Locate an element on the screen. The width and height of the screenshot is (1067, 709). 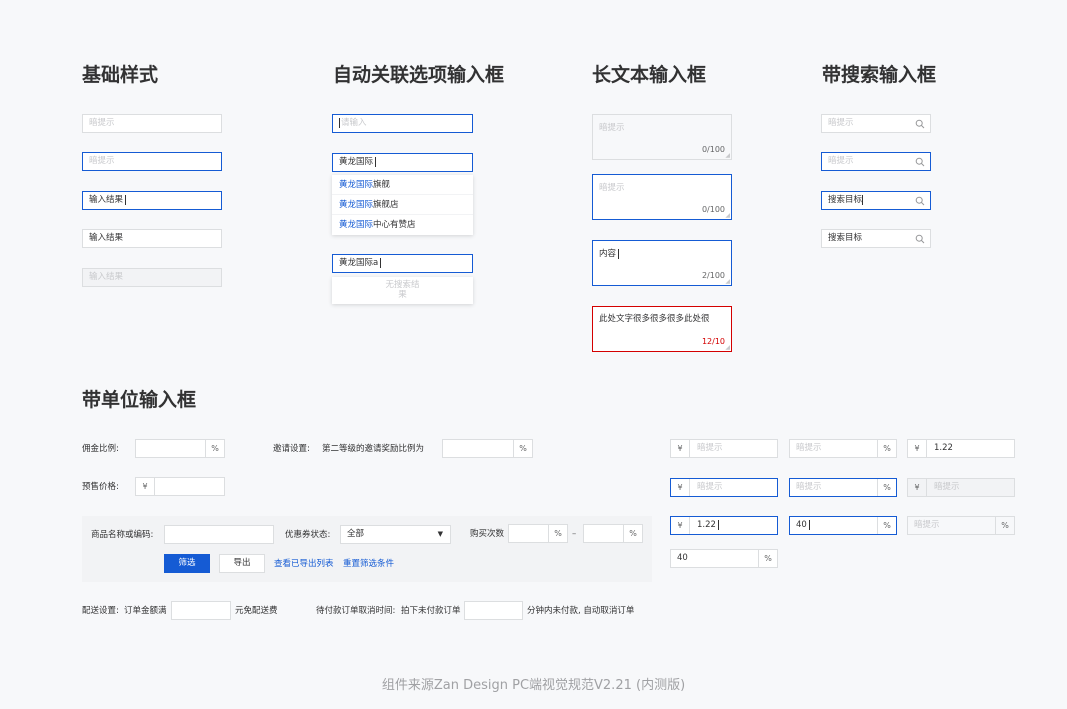
textarea-default: 暗提示 0/100 ◢ is located at coordinates (662, 137).